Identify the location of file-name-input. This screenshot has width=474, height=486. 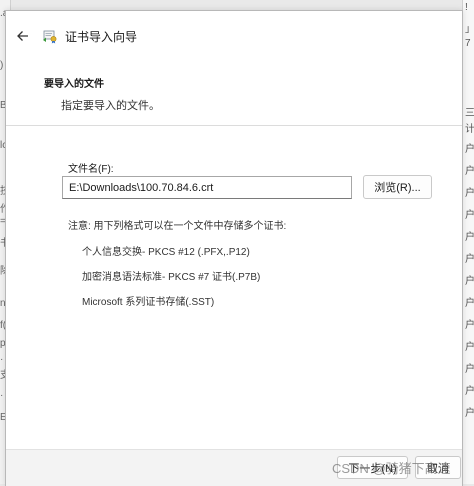
(207, 187).